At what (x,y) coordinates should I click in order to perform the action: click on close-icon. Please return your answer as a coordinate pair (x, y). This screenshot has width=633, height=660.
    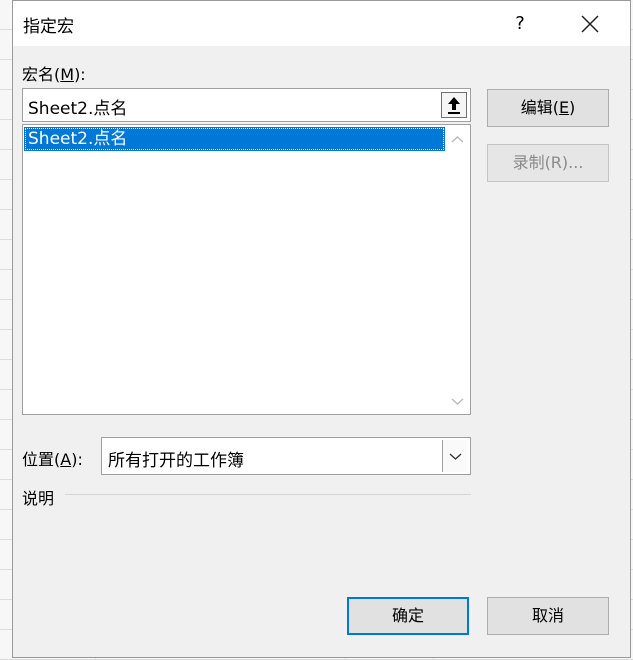
    Looking at the image, I should click on (590, 24).